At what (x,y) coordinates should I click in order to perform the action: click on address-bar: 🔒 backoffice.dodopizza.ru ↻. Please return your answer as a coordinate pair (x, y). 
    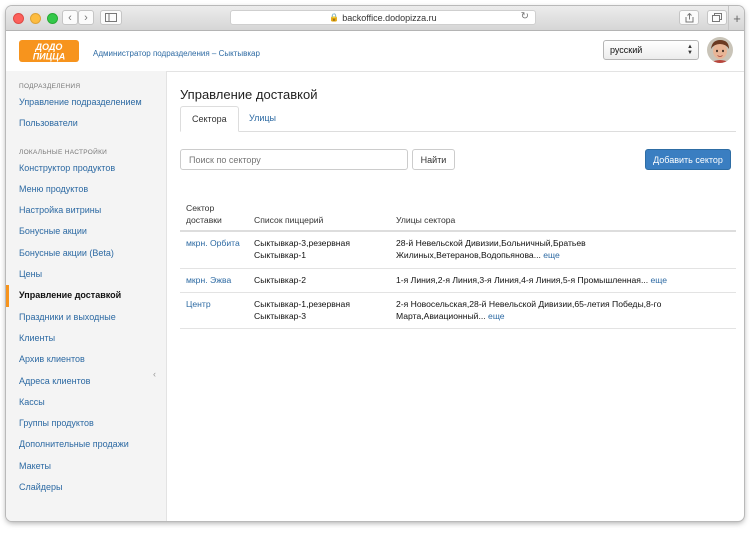
    Looking at the image, I should click on (383, 17).